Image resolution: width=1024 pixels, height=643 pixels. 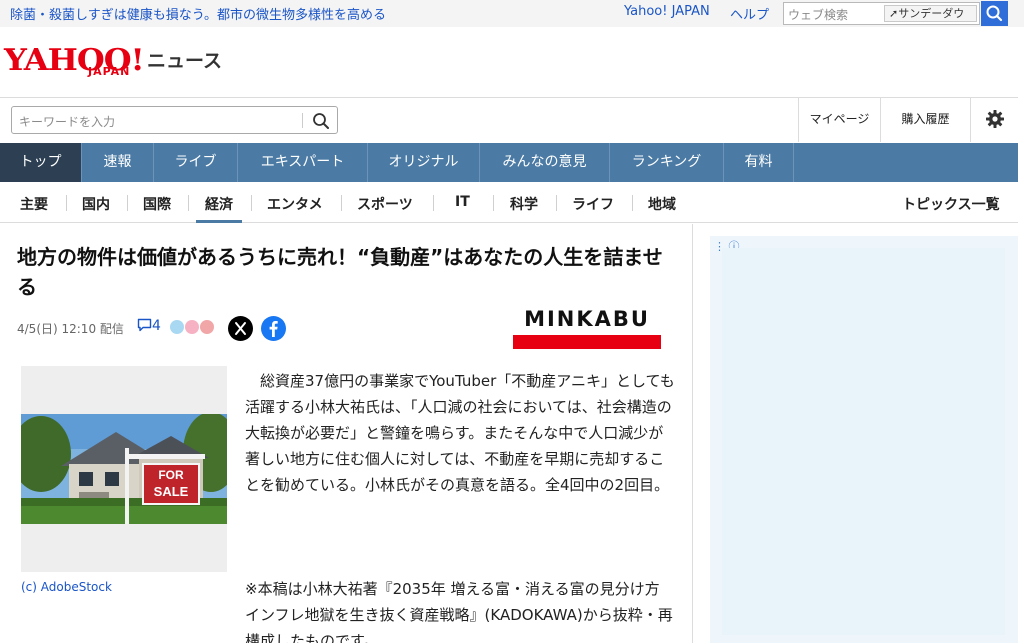 I want to click on minkabu-logo-text: MINKABU, so click(x=587, y=319).